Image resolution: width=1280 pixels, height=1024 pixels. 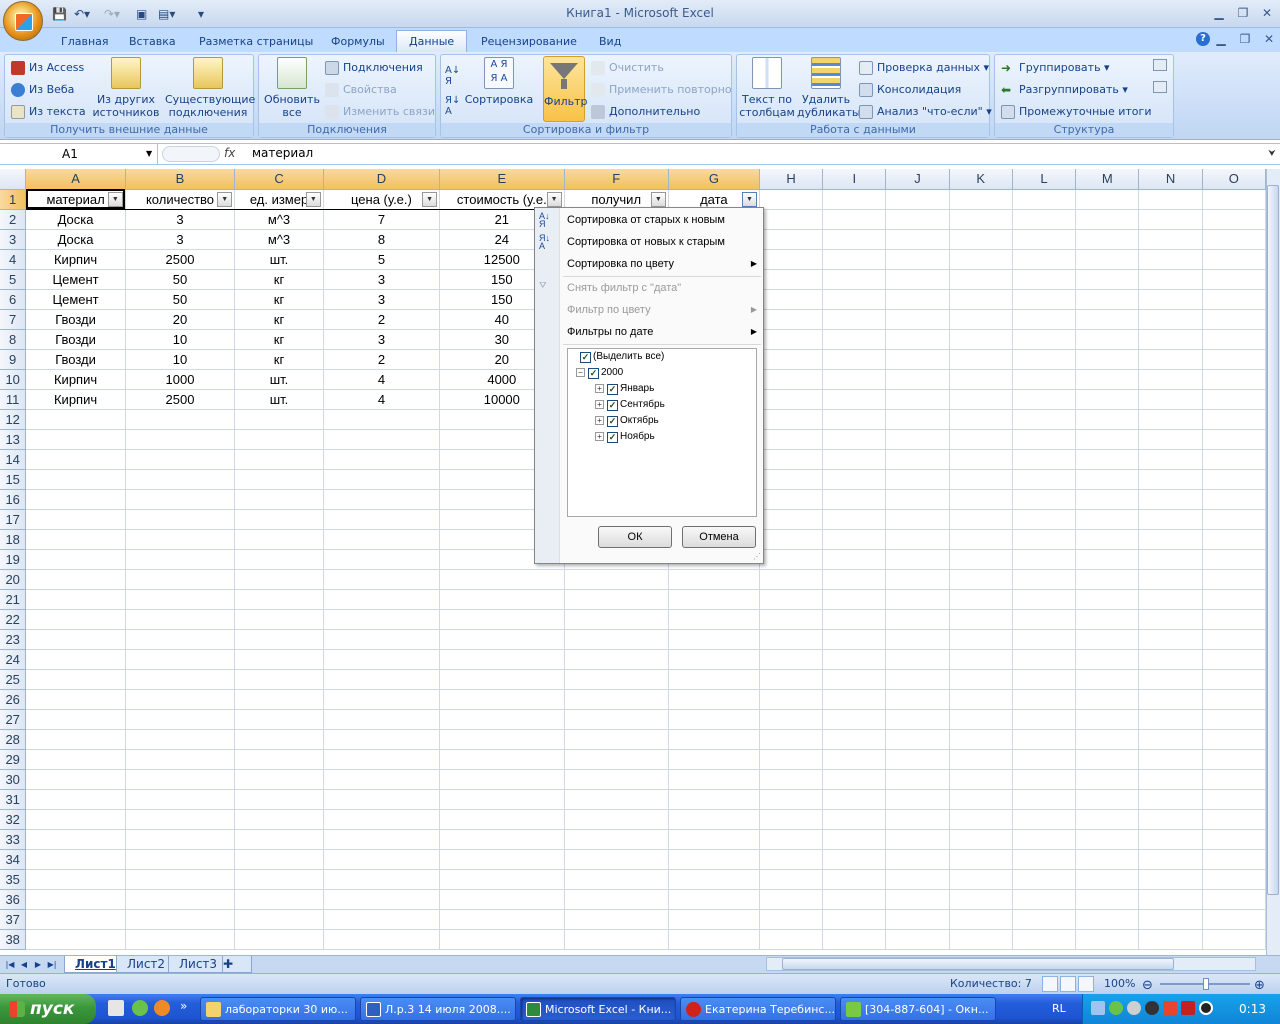 What do you see at coordinates (210, 88) in the screenshot?
I see `existing-connections-button: Существующие подключения` at bounding box center [210, 88].